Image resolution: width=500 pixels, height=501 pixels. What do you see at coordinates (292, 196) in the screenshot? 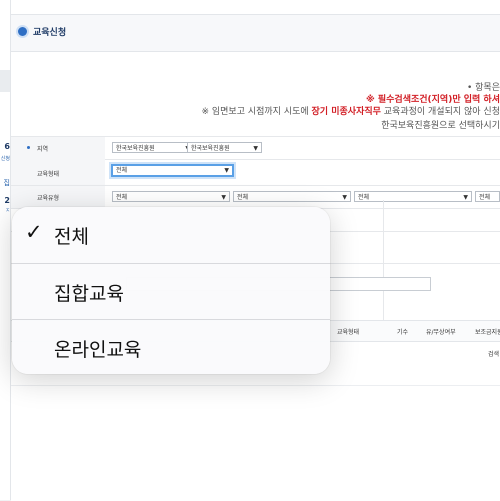
I see `edu-type-select-2: 전체 ▼` at bounding box center [292, 196].